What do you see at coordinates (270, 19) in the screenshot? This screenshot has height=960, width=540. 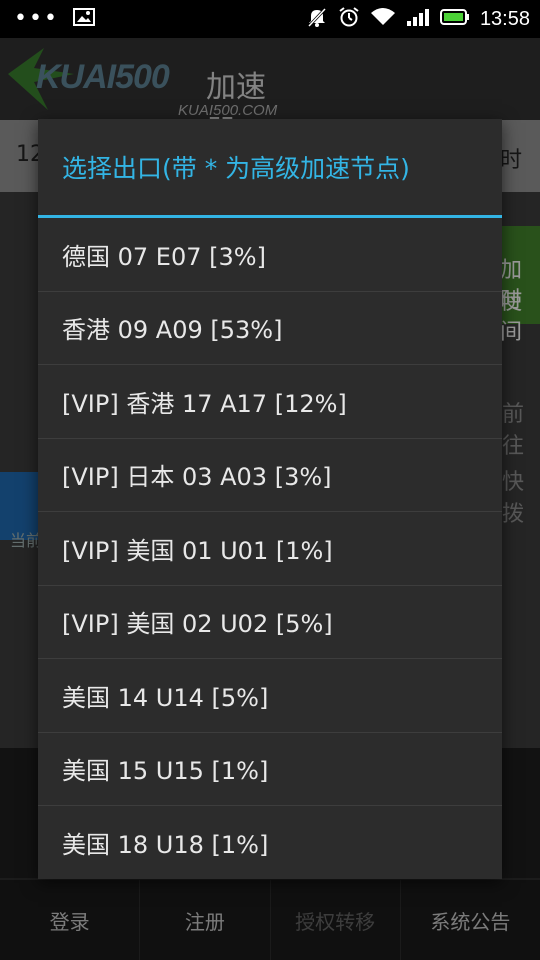 I see `status-bar: ••• 13:58` at bounding box center [270, 19].